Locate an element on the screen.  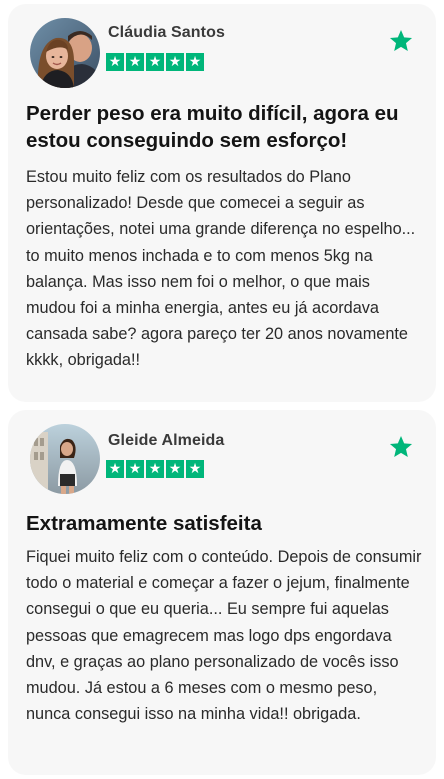
reviewer-name: Cláudia Santos is located at coordinates (166, 32).